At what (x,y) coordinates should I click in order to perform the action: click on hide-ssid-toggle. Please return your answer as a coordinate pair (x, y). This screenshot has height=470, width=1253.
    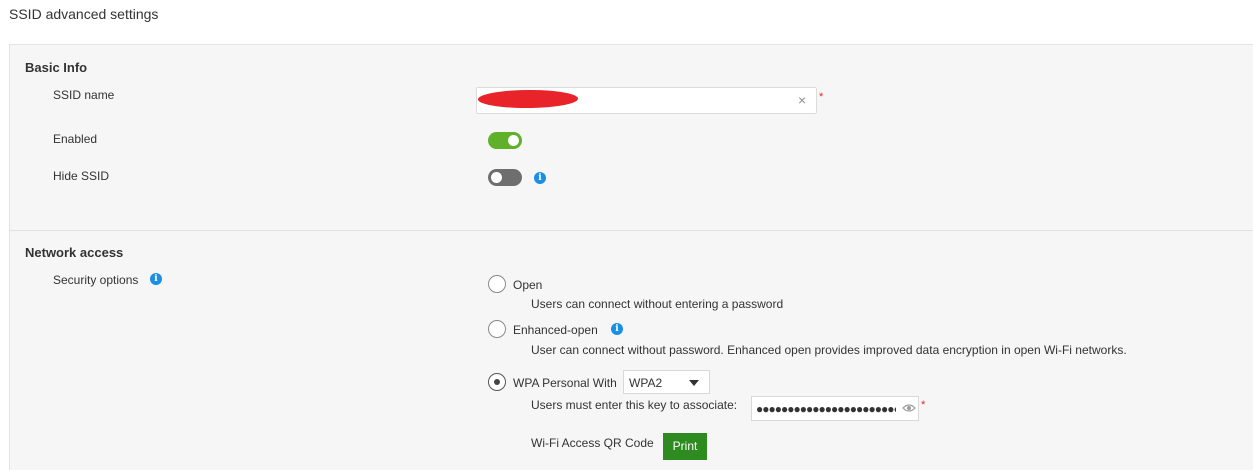
    Looking at the image, I should click on (505, 177).